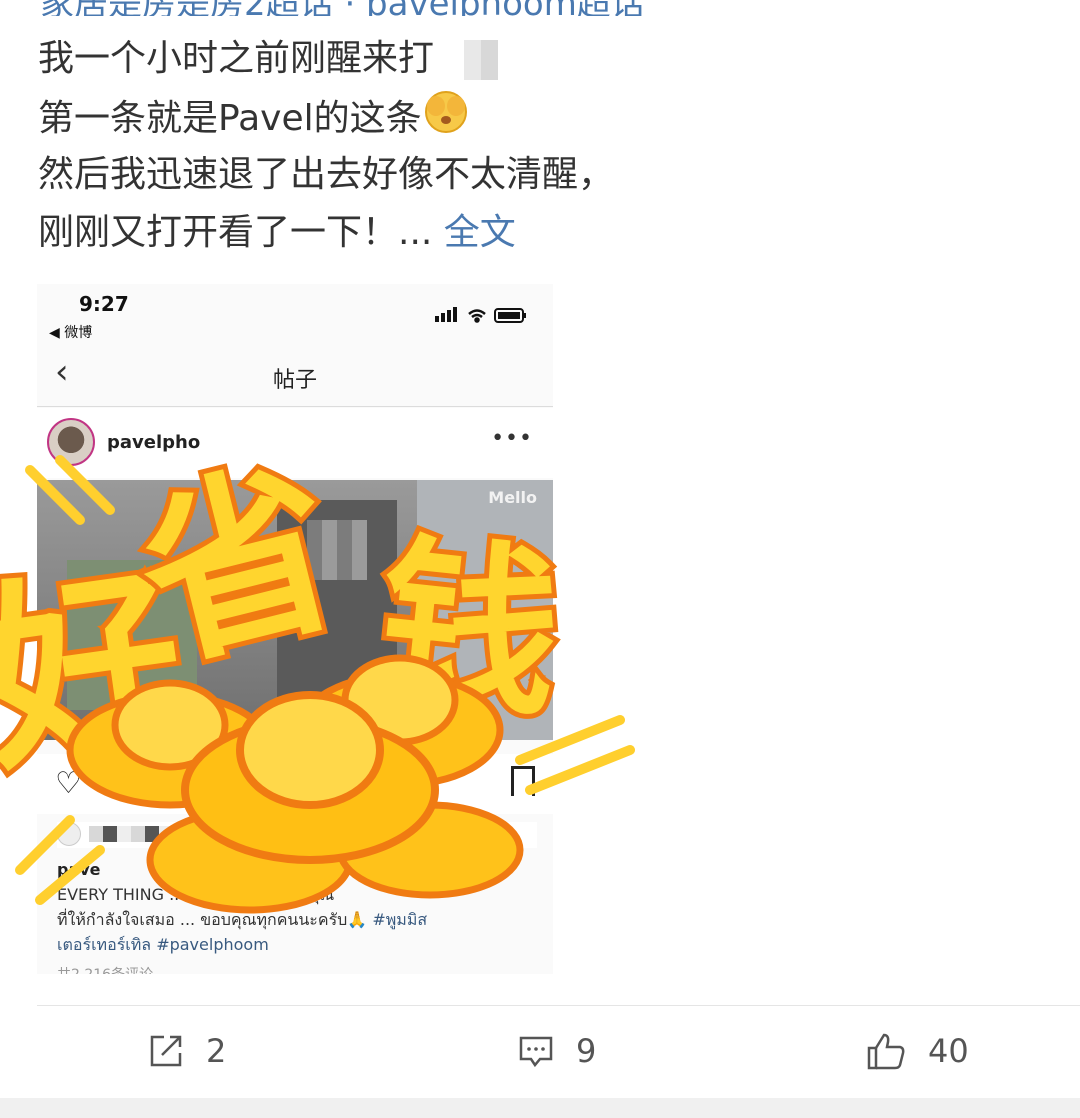 The width and height of the screenshot is (1080, 1118). Describe the element at coordinates (326, 174) in the screenshot. I see `post-line-3: 然后我迅速退了出去好像不太清醒，` at that location.